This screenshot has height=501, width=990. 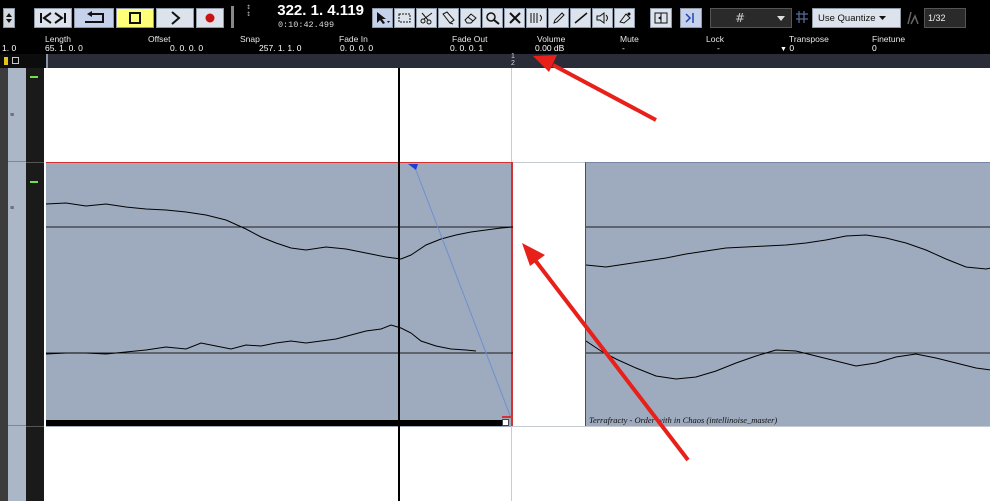 I want to click on pencil-icon, so click(x=558, y=18).